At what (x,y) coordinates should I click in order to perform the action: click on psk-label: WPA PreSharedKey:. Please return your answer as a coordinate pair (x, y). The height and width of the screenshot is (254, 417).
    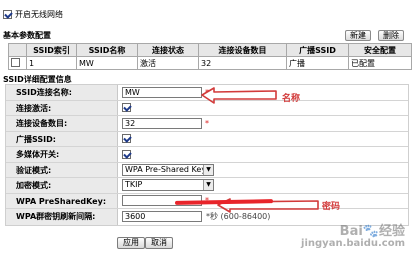
    Looking at the image, I should click on (62, 200).